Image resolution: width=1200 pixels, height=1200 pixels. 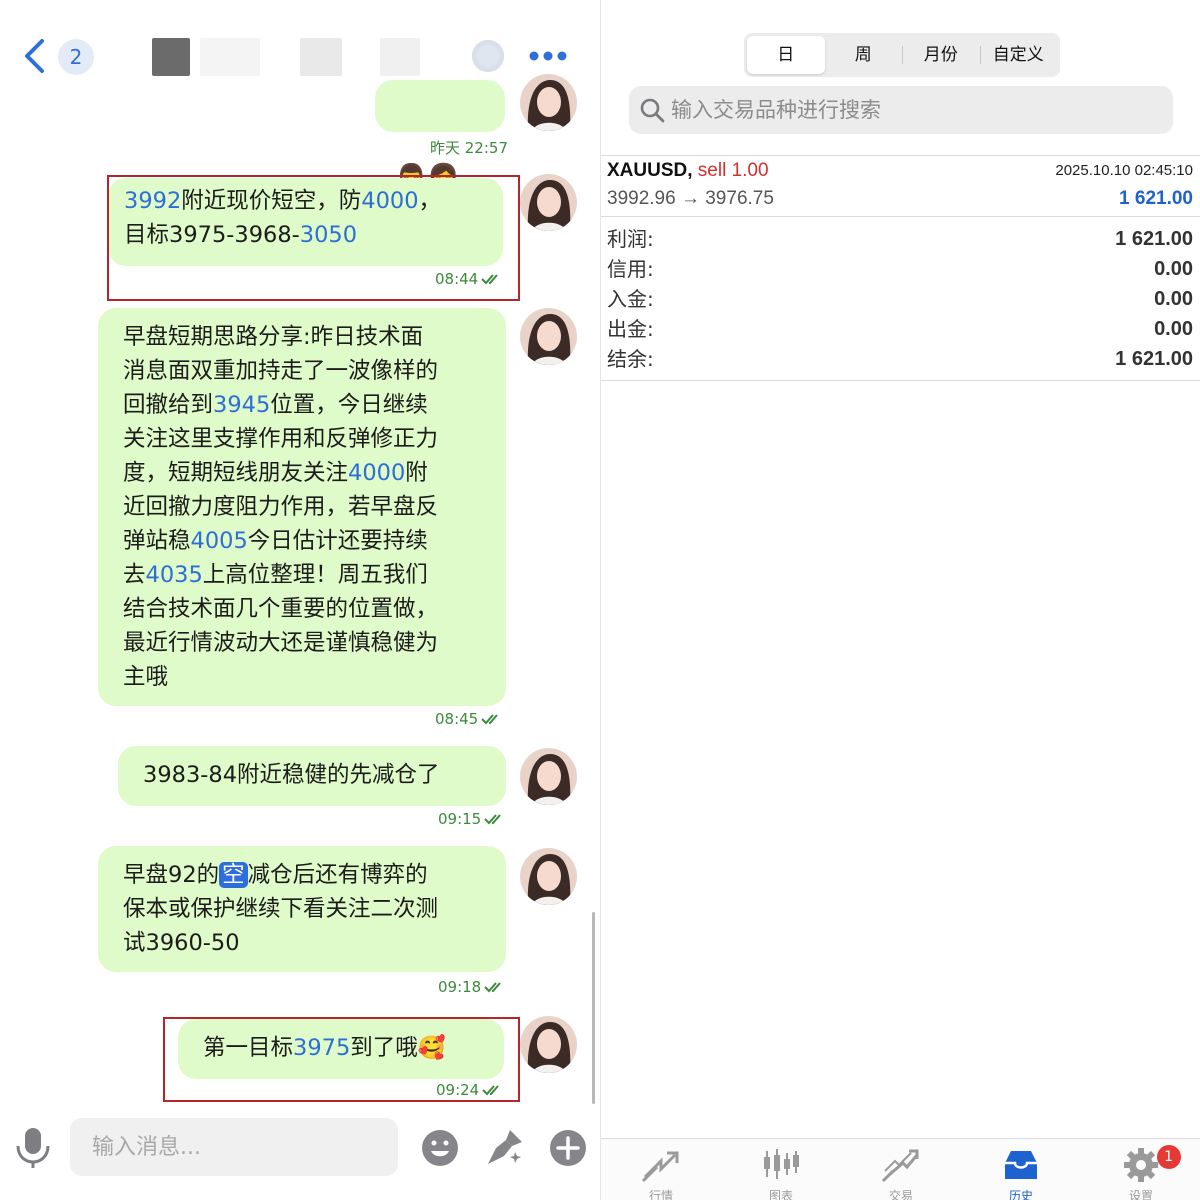 I want to click on period-tab-custom: 自定义, so click(x=1018, y=55).